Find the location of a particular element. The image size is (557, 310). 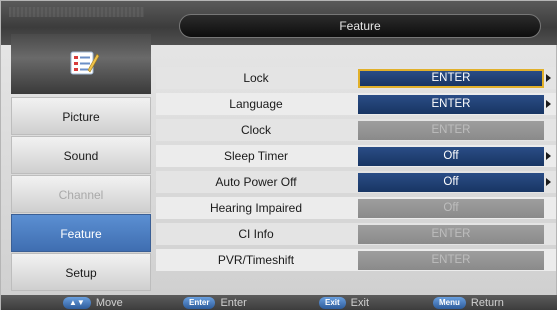

category-icon-panel is located at coordinates (81, 64).